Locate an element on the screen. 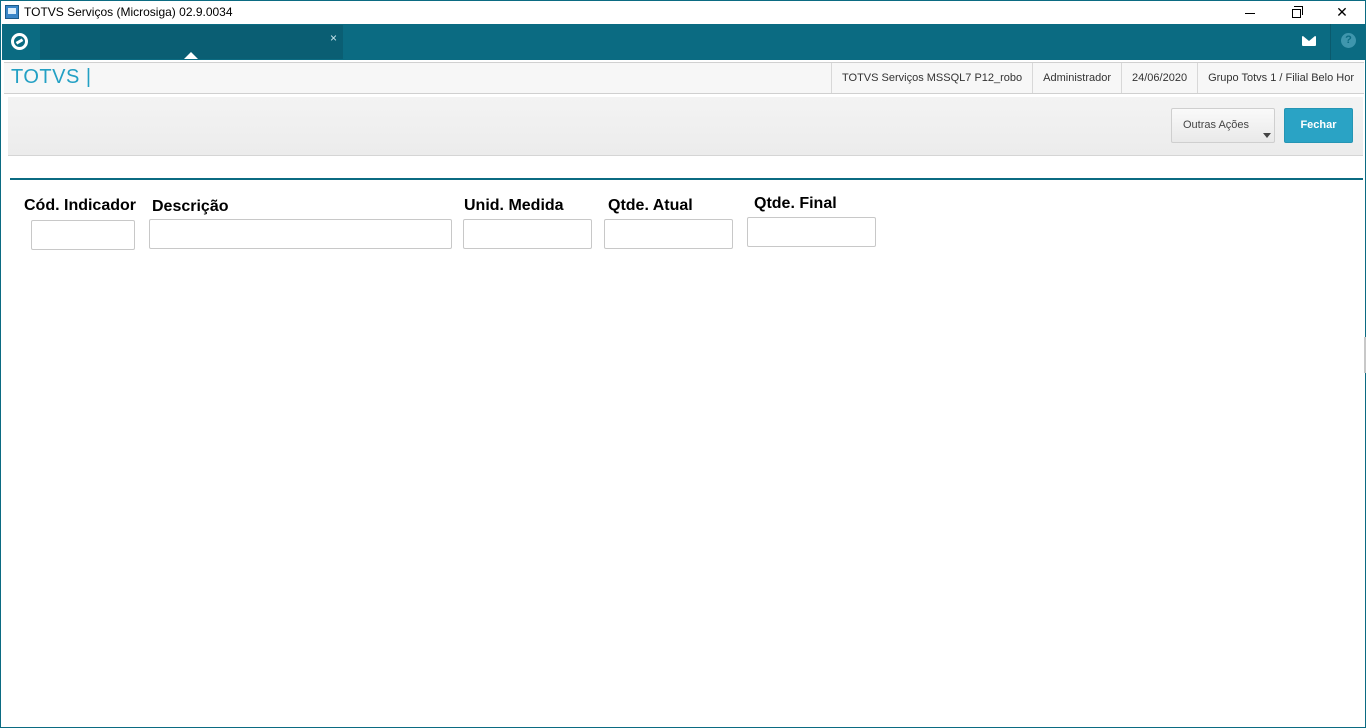  unid-medida-input is located at coordinates (527, 234).